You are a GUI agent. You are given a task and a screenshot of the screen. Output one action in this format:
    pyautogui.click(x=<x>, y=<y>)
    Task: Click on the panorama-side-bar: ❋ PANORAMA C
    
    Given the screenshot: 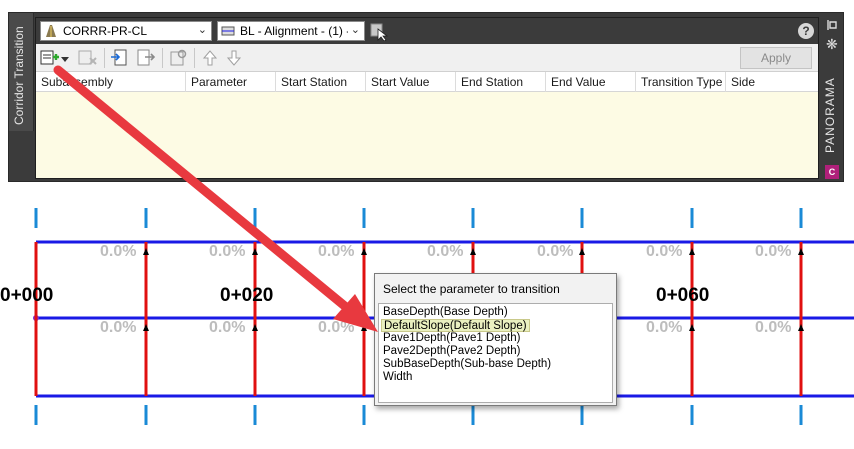 What is the action you would take?
    pyautogui.click(x=832, y=97)
    